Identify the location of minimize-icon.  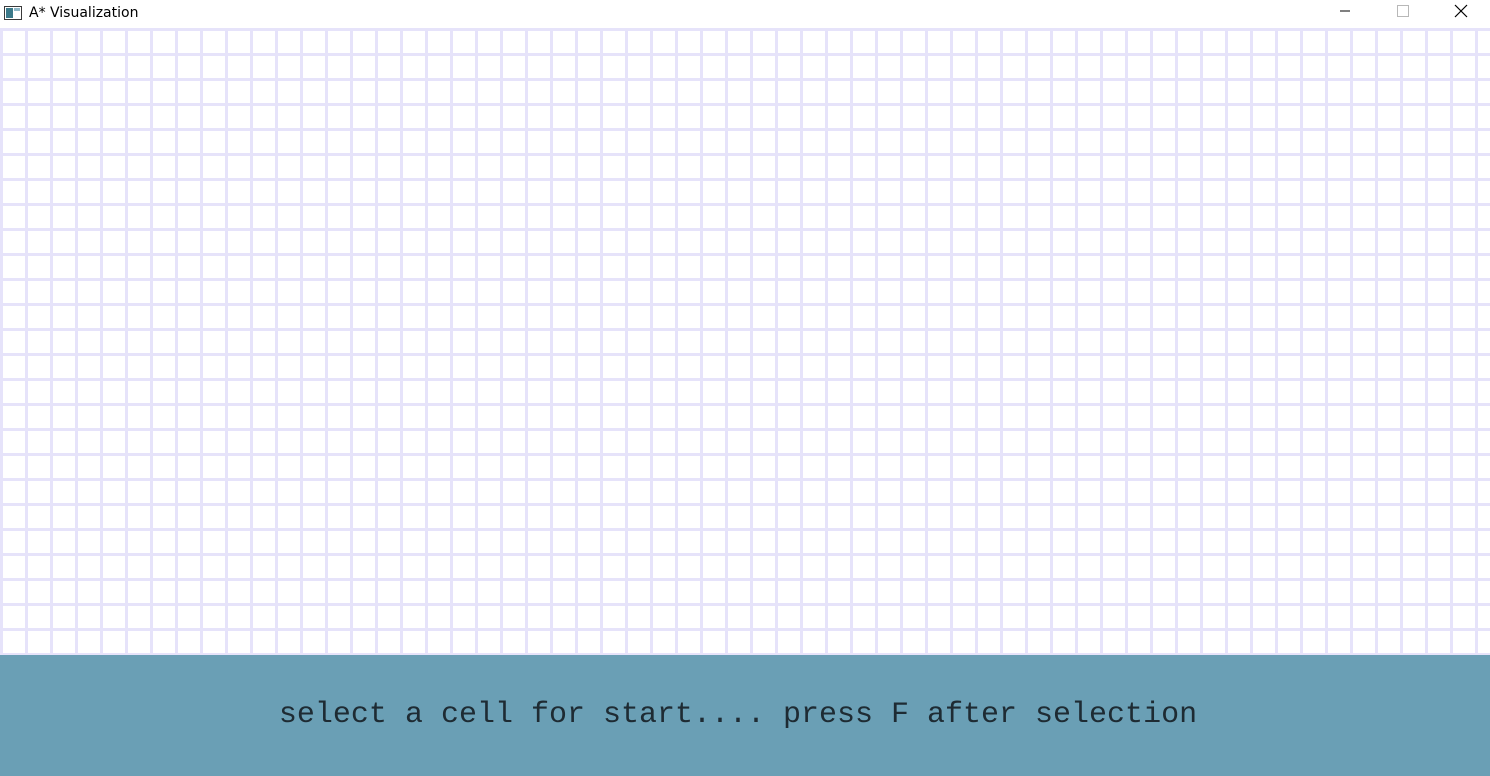
(1345, 13).